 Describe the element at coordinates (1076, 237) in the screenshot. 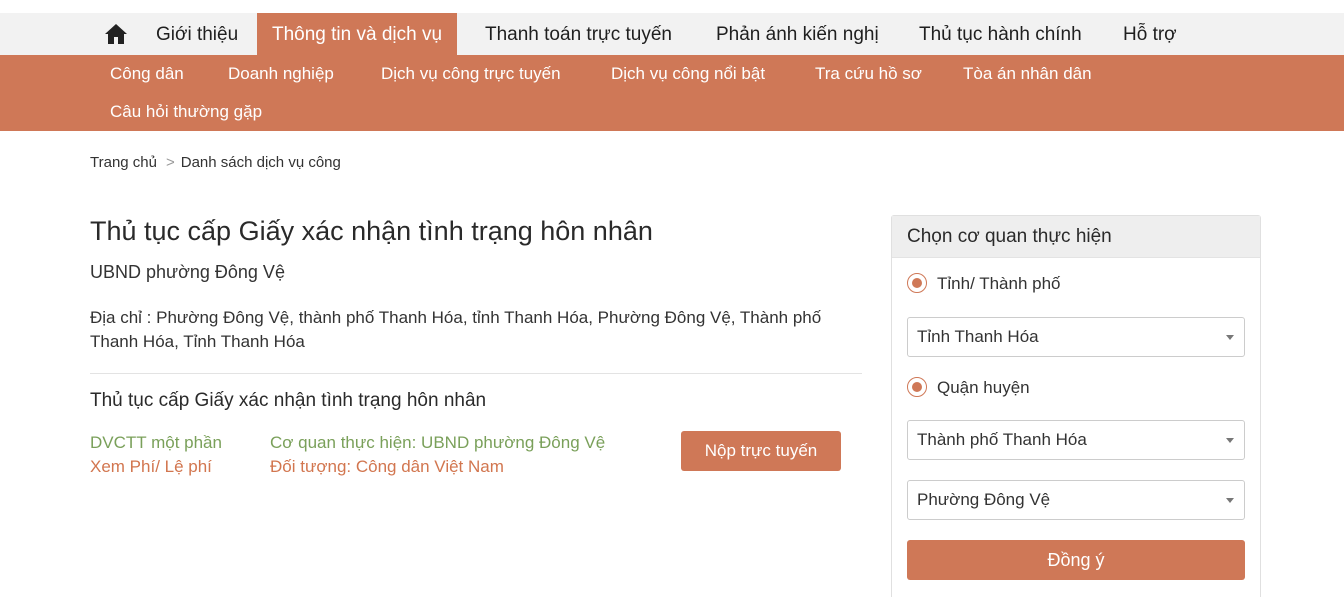

I see `panel-title: Chọn cơ quan thực hiện` at that location.